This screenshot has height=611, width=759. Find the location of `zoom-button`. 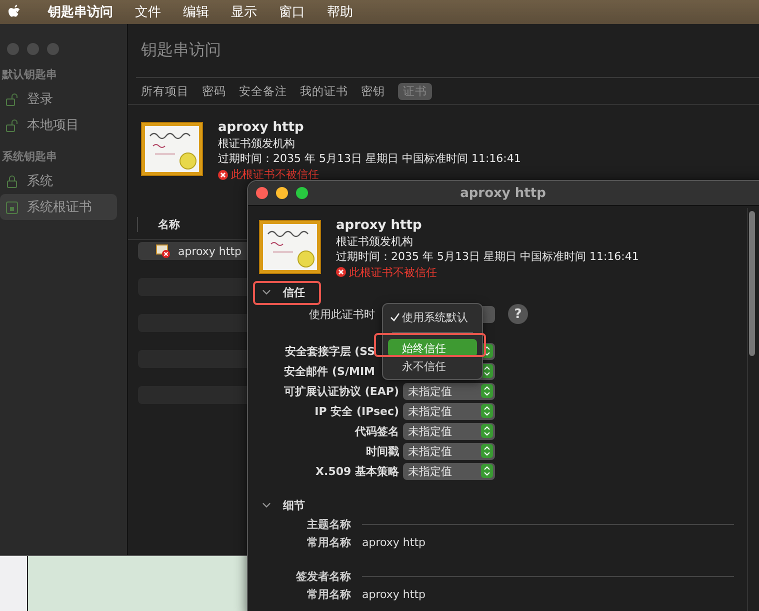

zoom-button is located at coordinates (302, 193).